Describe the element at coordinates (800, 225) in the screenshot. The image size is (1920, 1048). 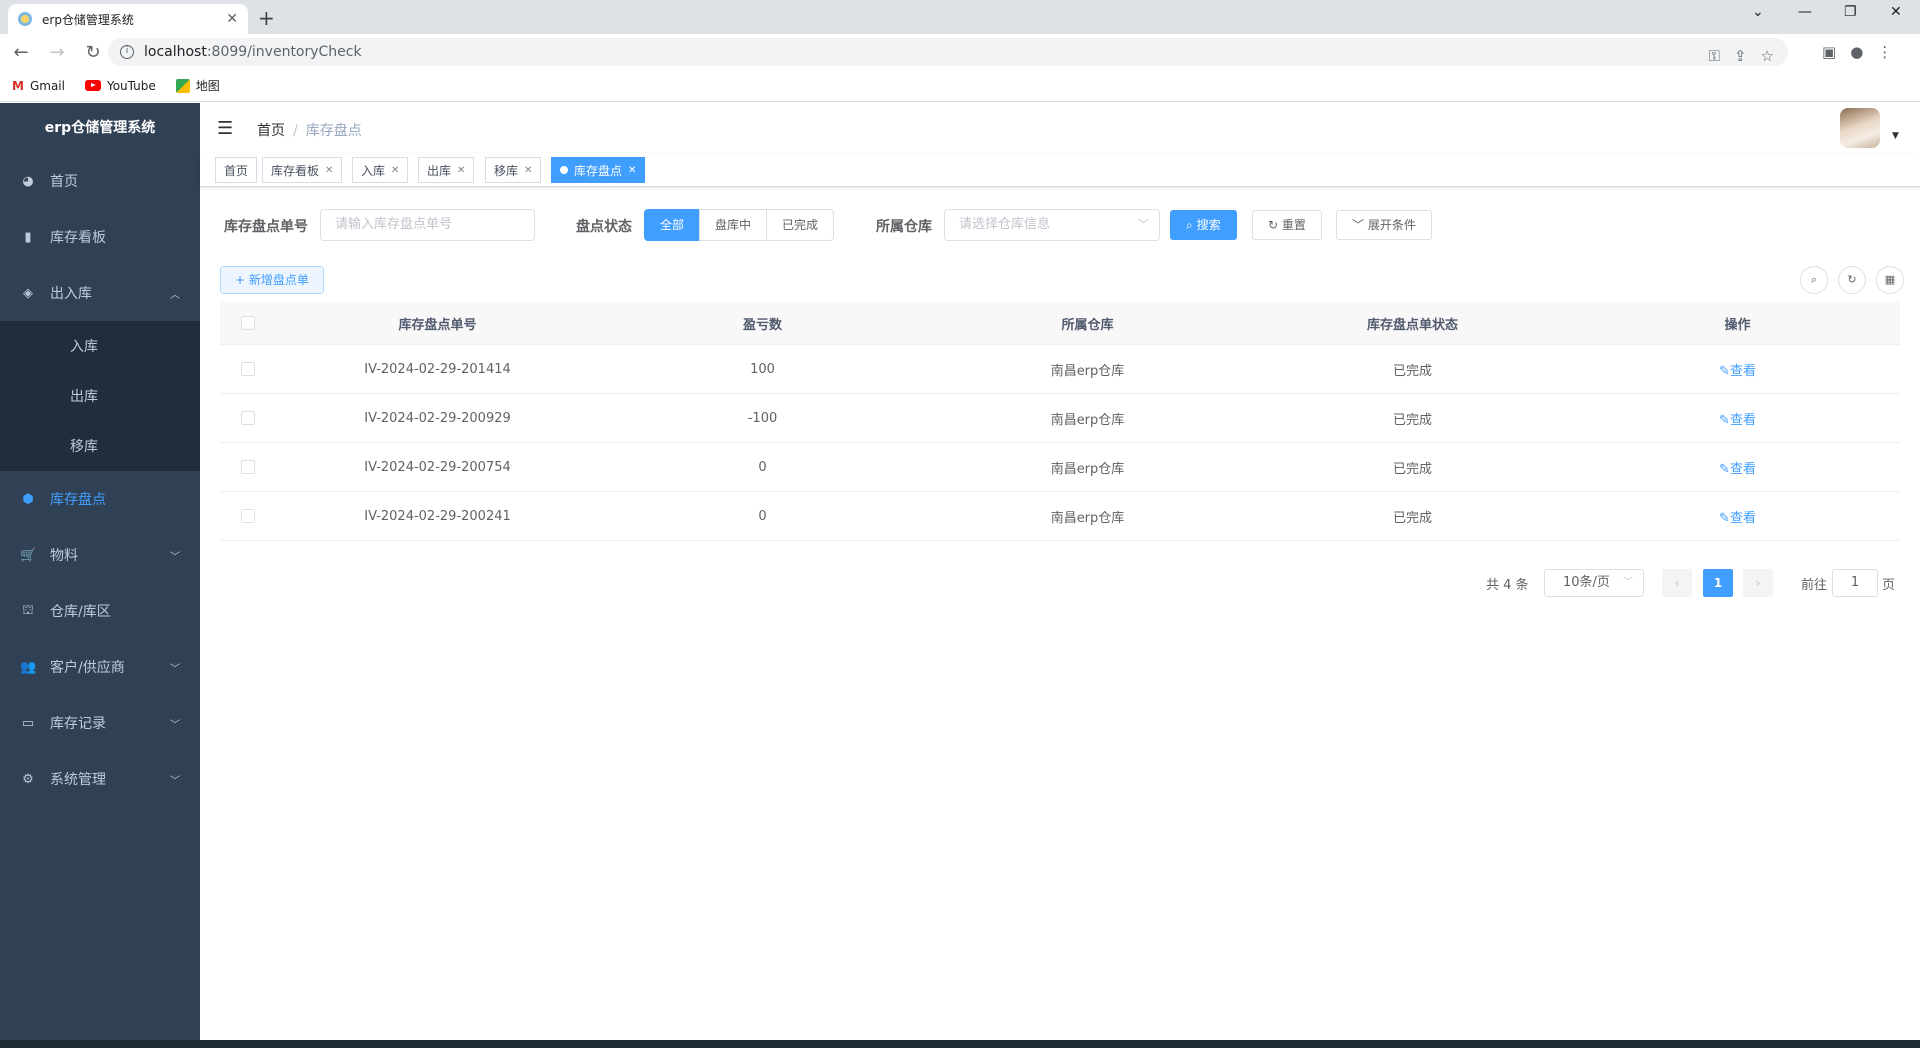
I see `status-option-done: 已完成` at that location.